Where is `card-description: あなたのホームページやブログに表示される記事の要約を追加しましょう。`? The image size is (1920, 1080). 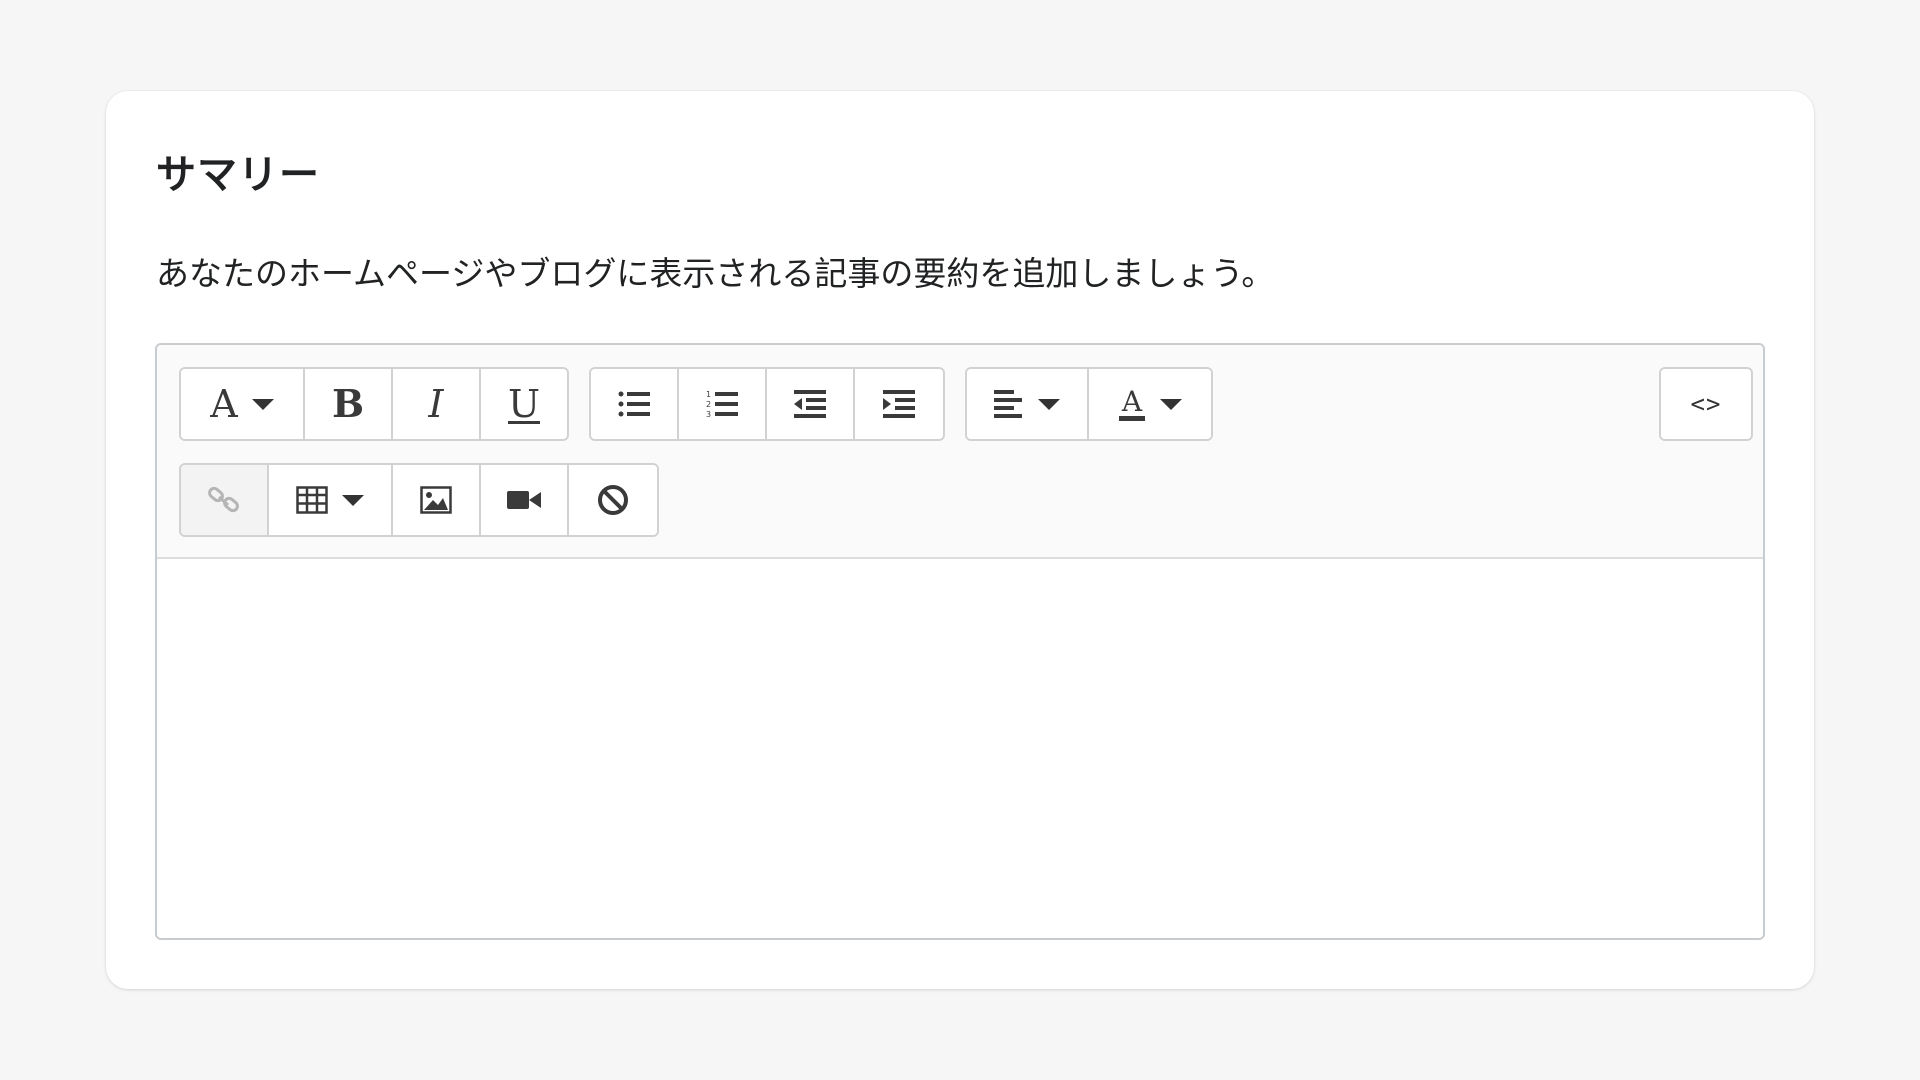
card-description: あなたのホームページやブログに表示される記事の要約を追加しましょう。 is located at coordinates (715, 273).